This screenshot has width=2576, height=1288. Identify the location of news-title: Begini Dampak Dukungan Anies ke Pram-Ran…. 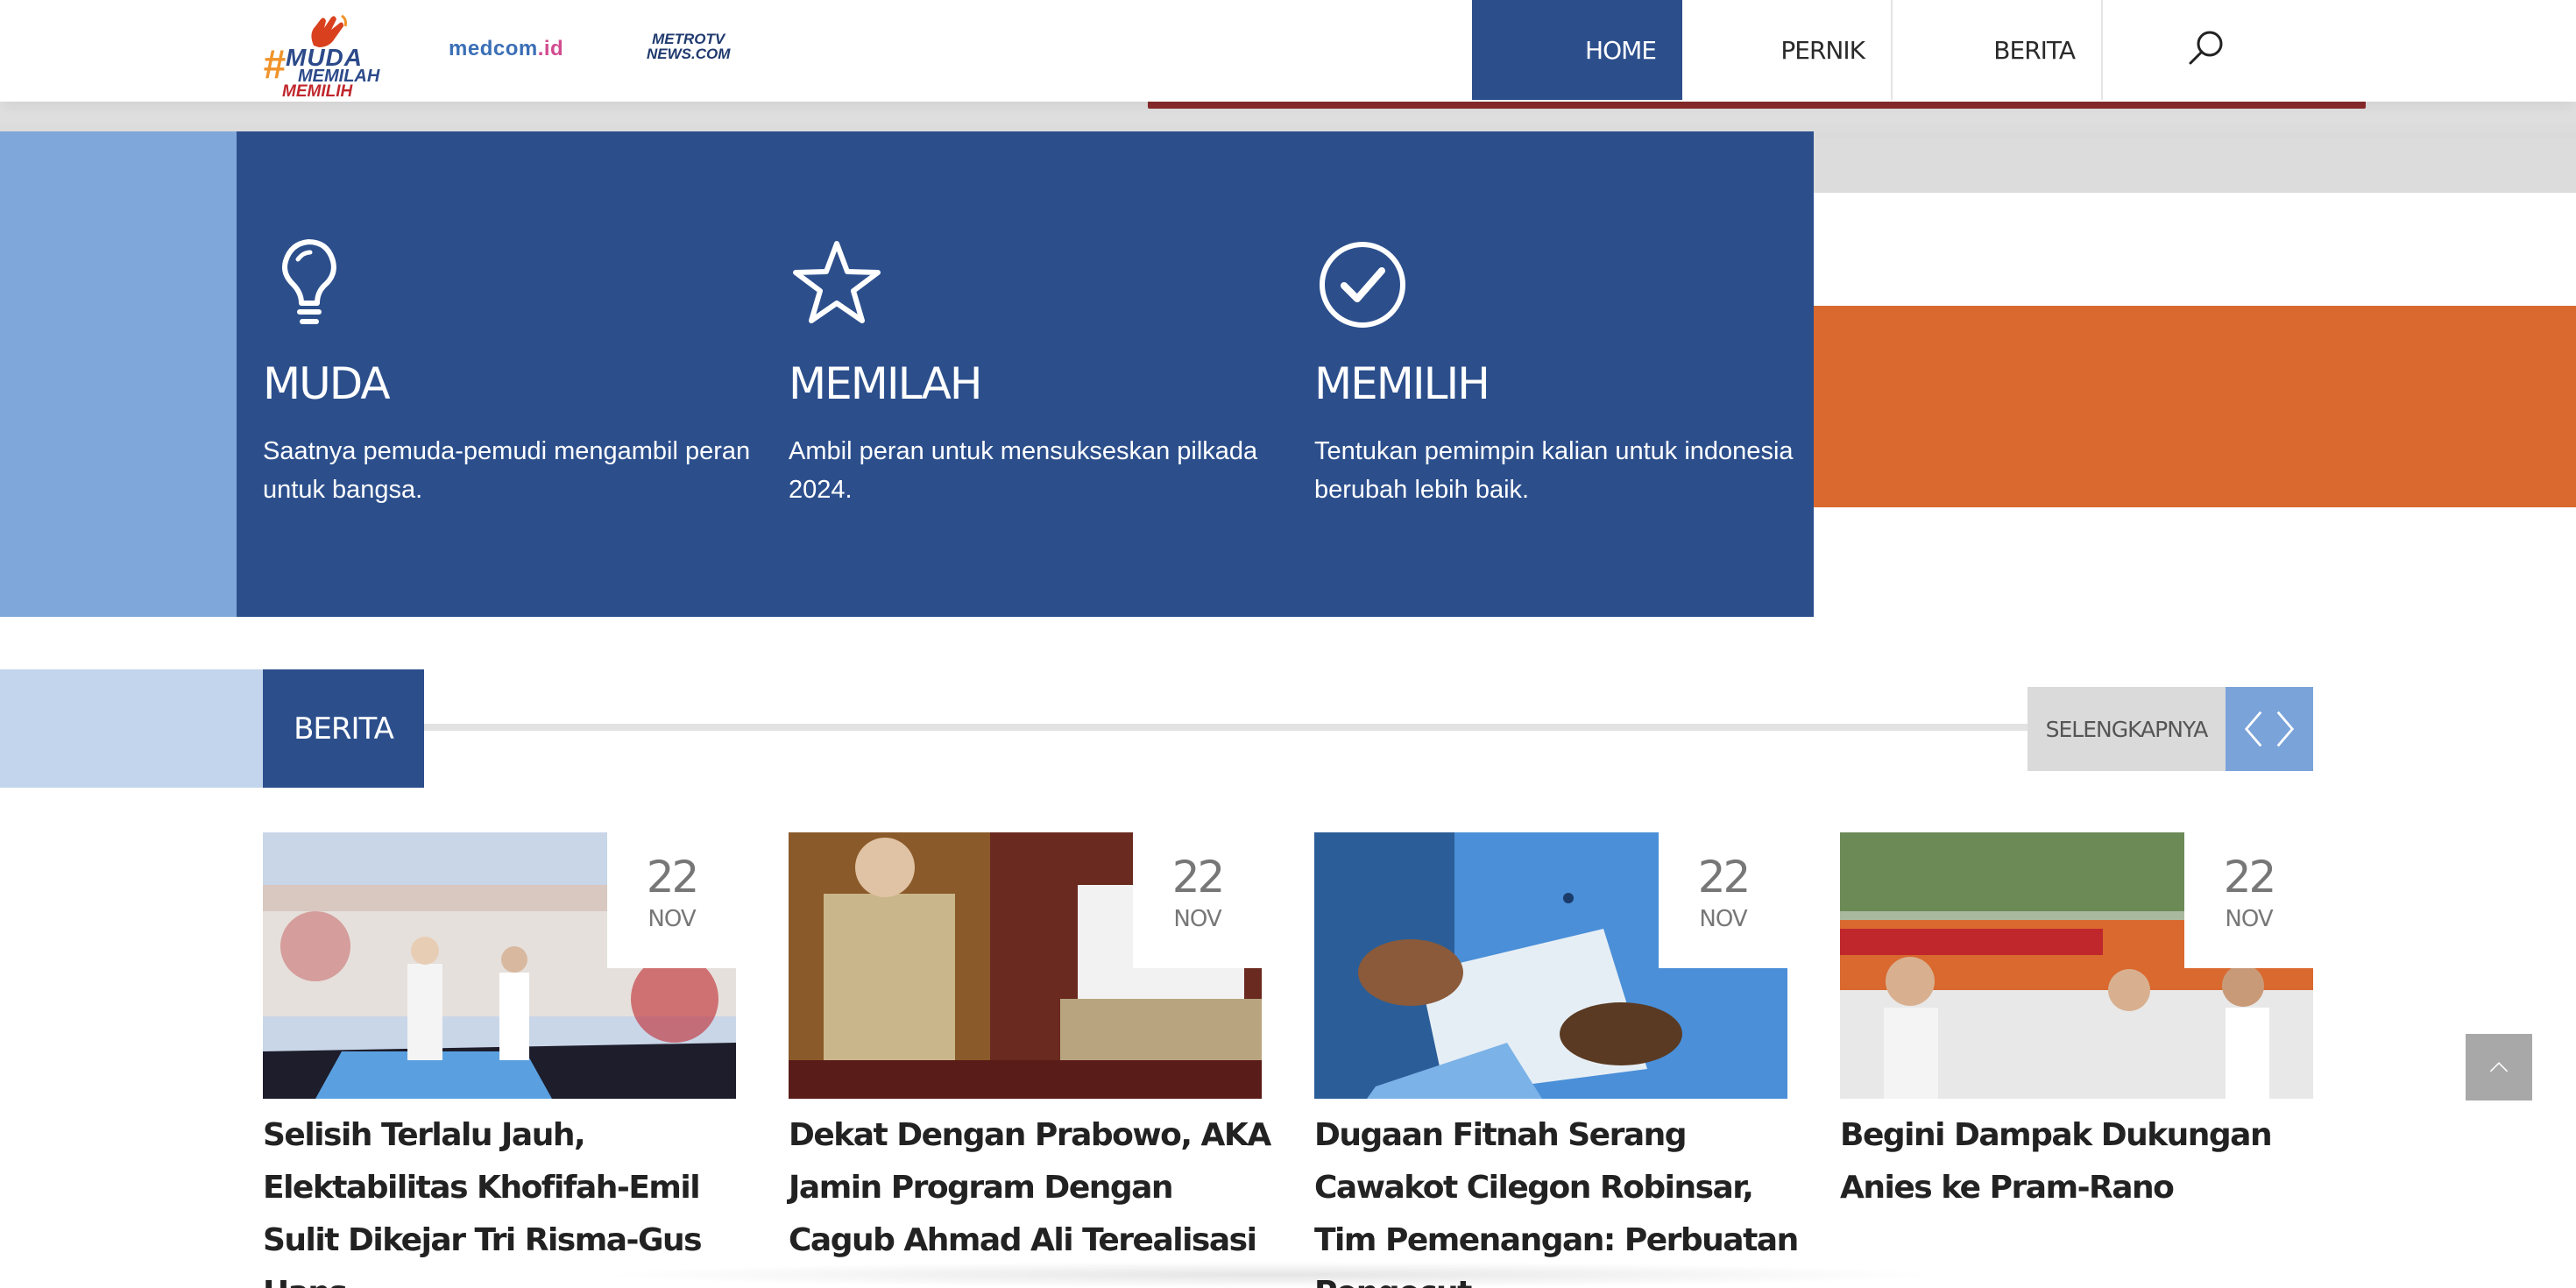
(2085, 1161).